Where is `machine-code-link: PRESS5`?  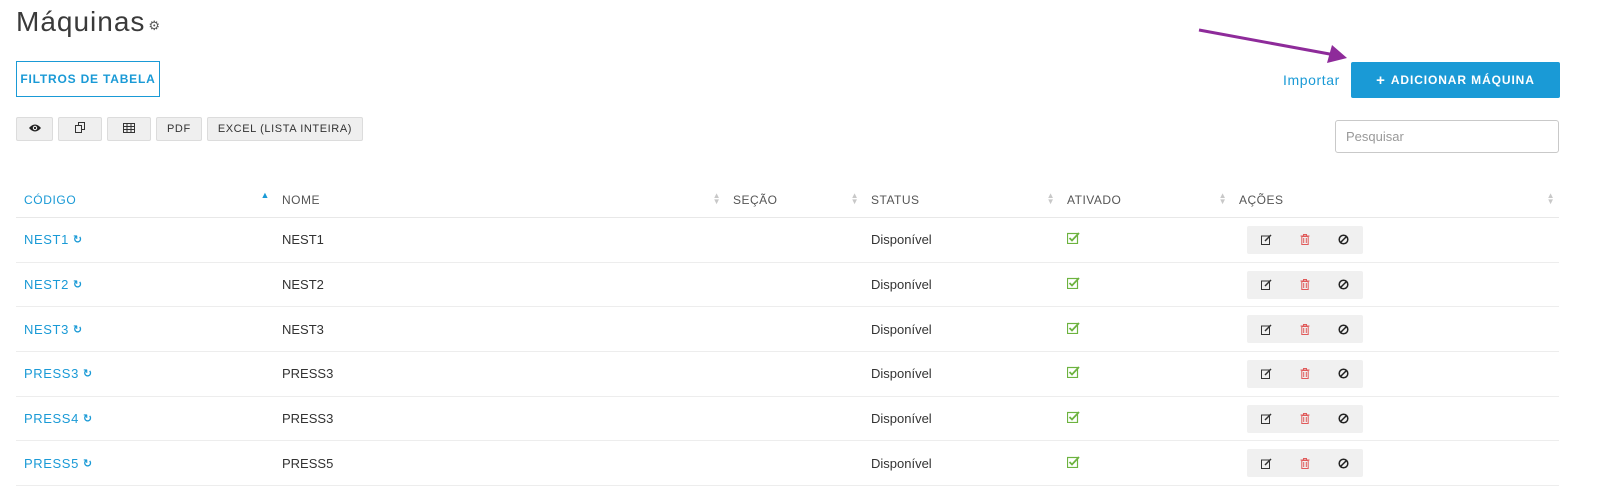
machine-code-link: PRESS5 is located at coordinates (51, 463).